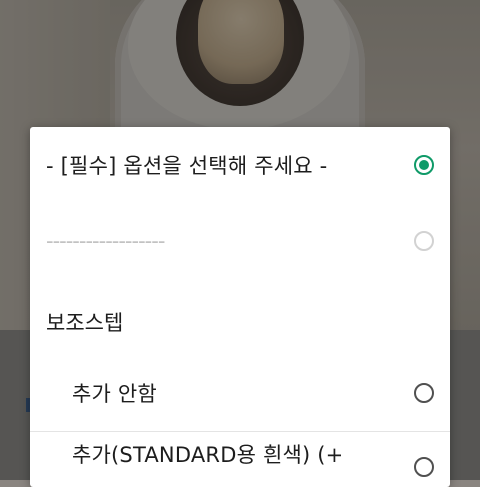 Image resolution: width=480 pixels, height=487 pixels. I want to click on radio-dot-icon, so click(424, 165).